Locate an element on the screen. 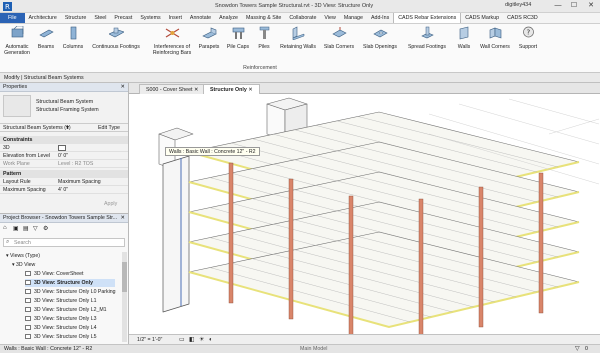 The height and width of the screenshot is (353, 600). tree-item-label: 3D View: Structure Only L4 is located at coordinates (65, 328).